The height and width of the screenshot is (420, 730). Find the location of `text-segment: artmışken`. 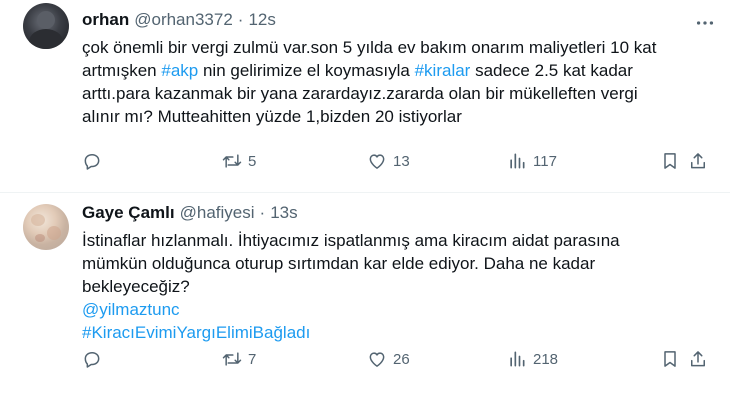

text-segment: artmışken is located at coordinates (122, 70).